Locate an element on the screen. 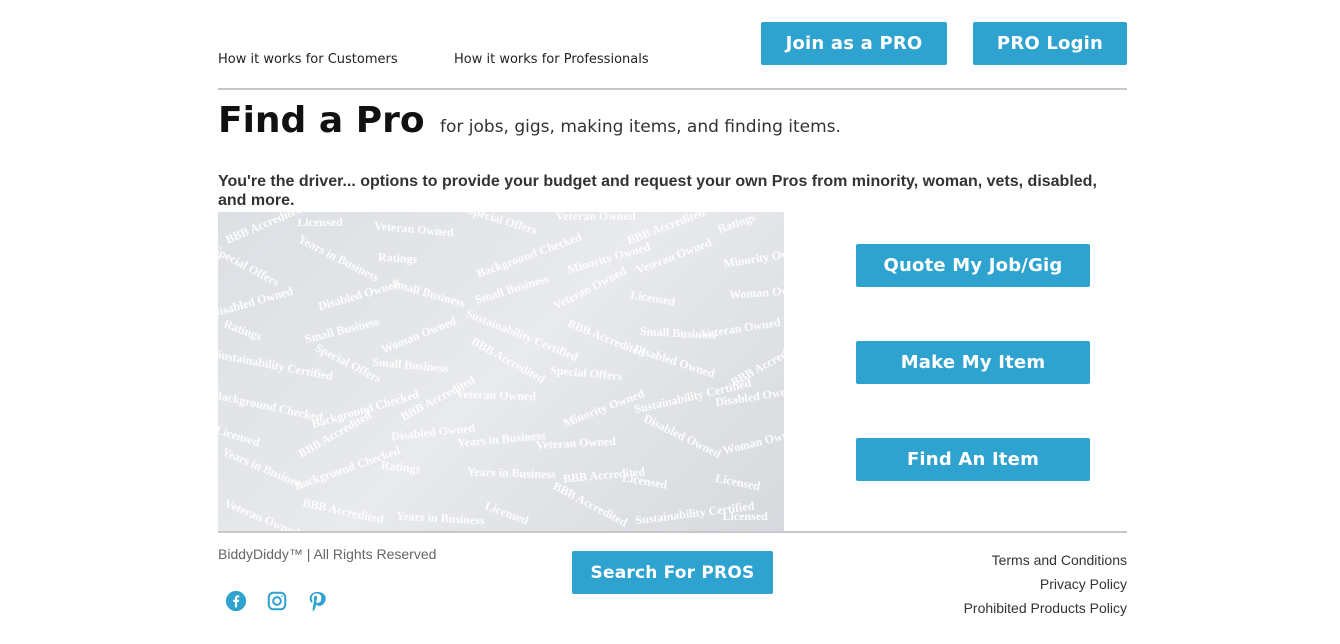 The width and height of the screenshot is (1340, 644). join-pro-button: Join as a PRO is located at coordinates (854, 43).